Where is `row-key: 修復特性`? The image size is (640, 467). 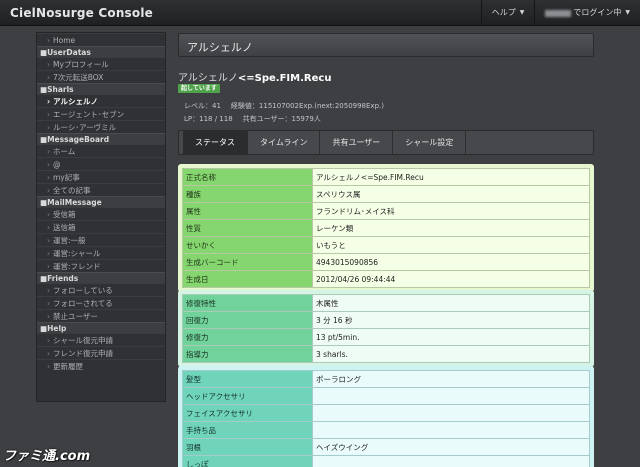 row-key: 修復特性 is located at coordinates (247, 303).